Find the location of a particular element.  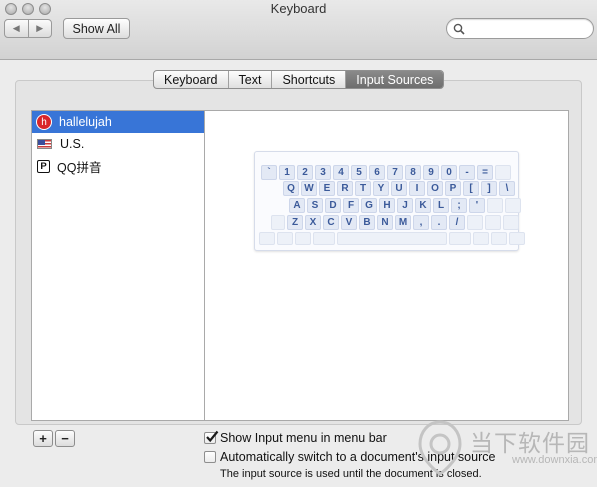

show-all-button: Show All is located at coordinates (96, 28).